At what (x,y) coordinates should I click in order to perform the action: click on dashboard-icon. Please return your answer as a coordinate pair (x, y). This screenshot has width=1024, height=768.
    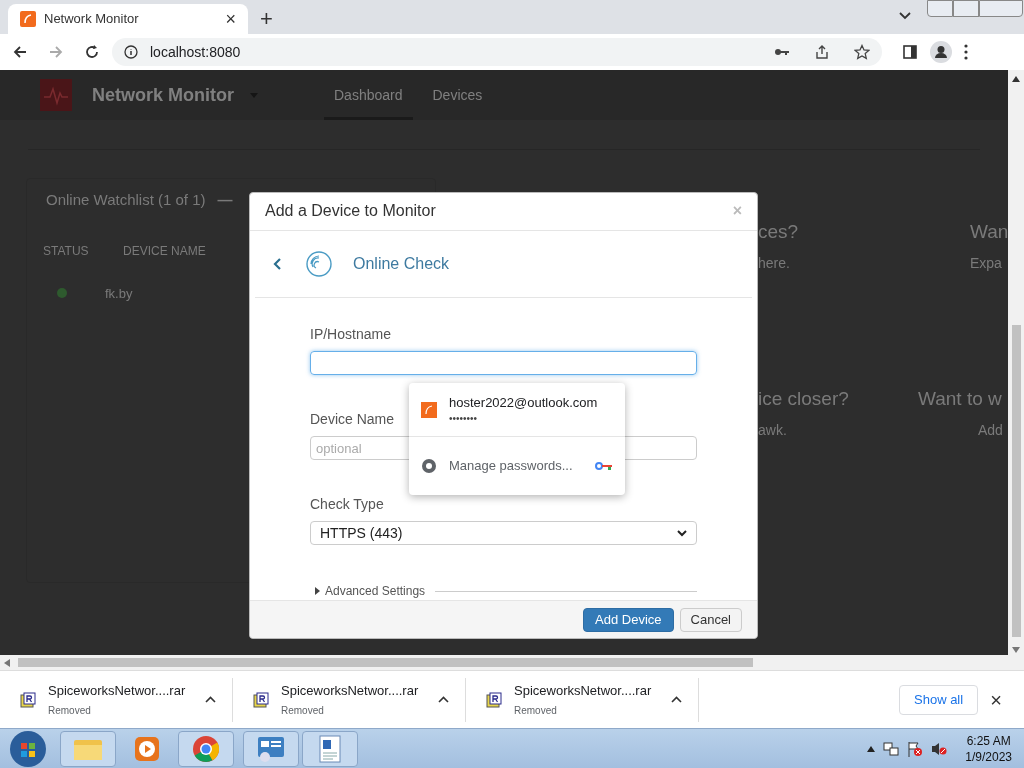
    Looking at the image, I should click on (271, 748).